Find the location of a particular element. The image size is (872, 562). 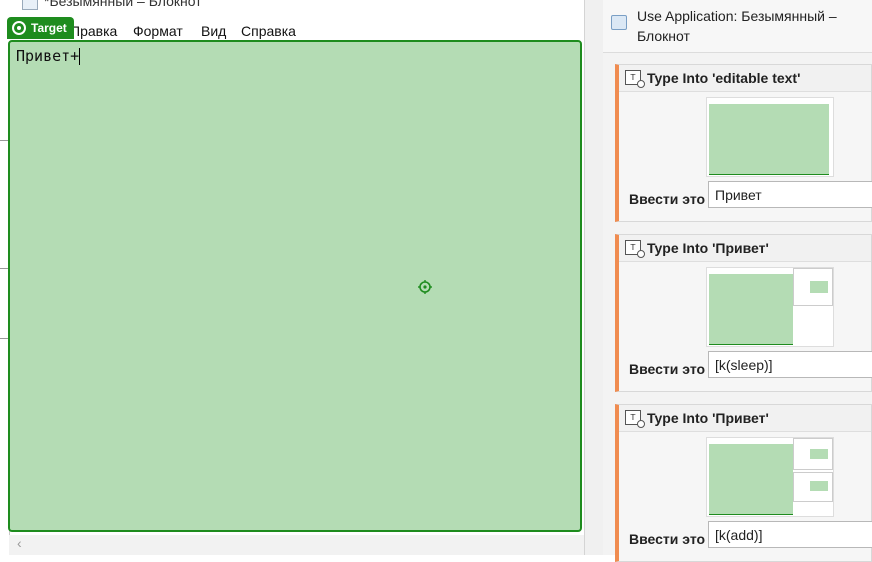

use-application-header: Use Application: Безымянный – Блокнот is located at coordinates (737, 26).